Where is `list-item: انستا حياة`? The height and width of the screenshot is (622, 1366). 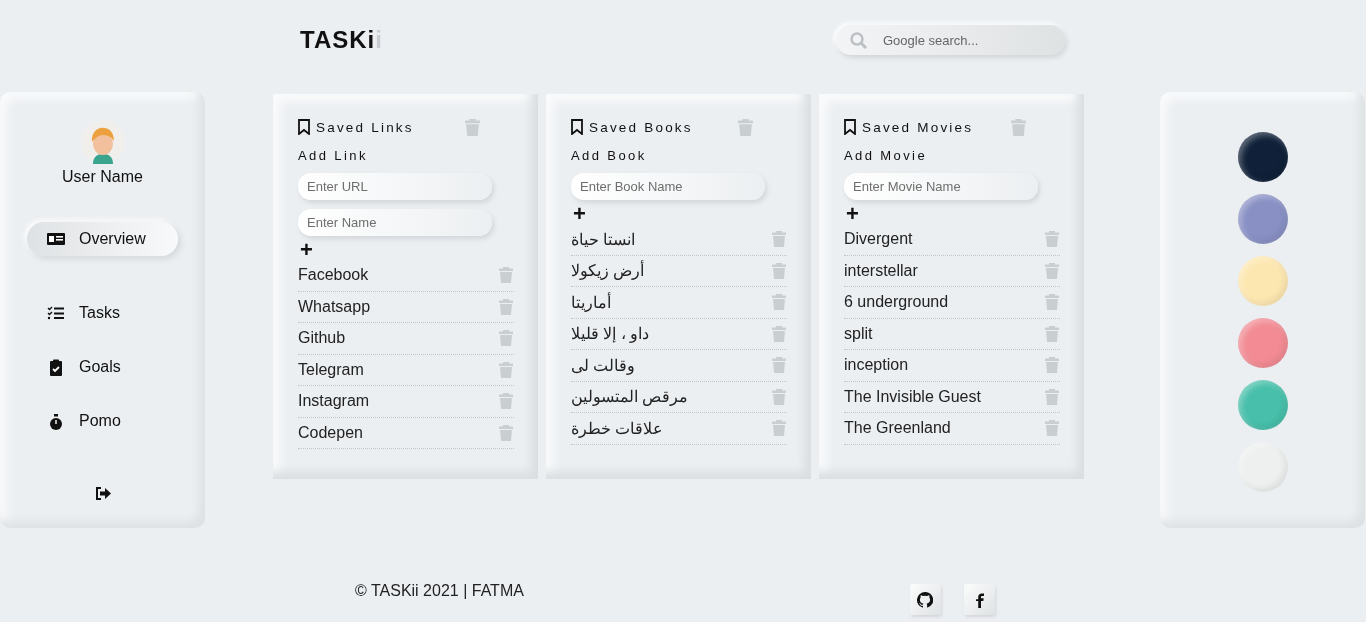 list-item: انستا حياة is located at coordinates (603, 239).